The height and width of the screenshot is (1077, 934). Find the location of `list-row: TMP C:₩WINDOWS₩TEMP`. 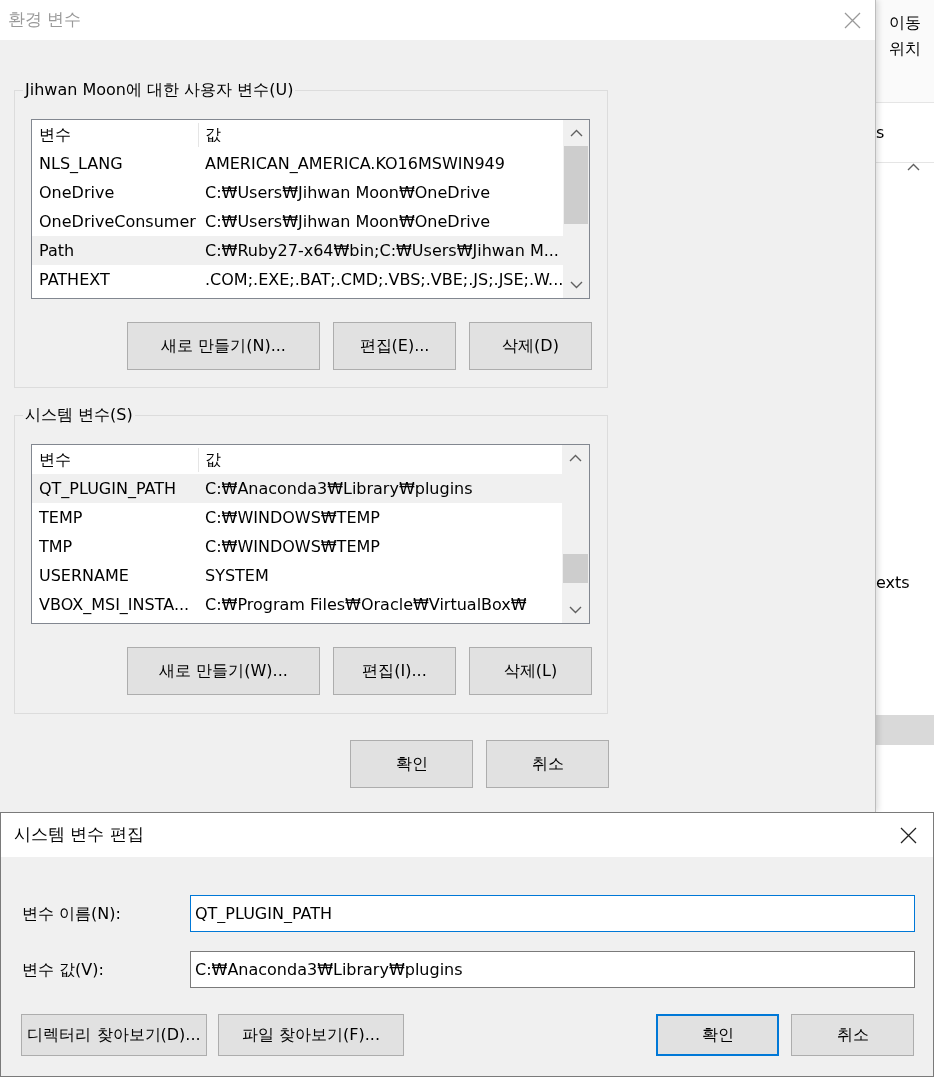

list-row: TMP C:₩WINDOWS₩TEMP is located at coordinates (297, 546).